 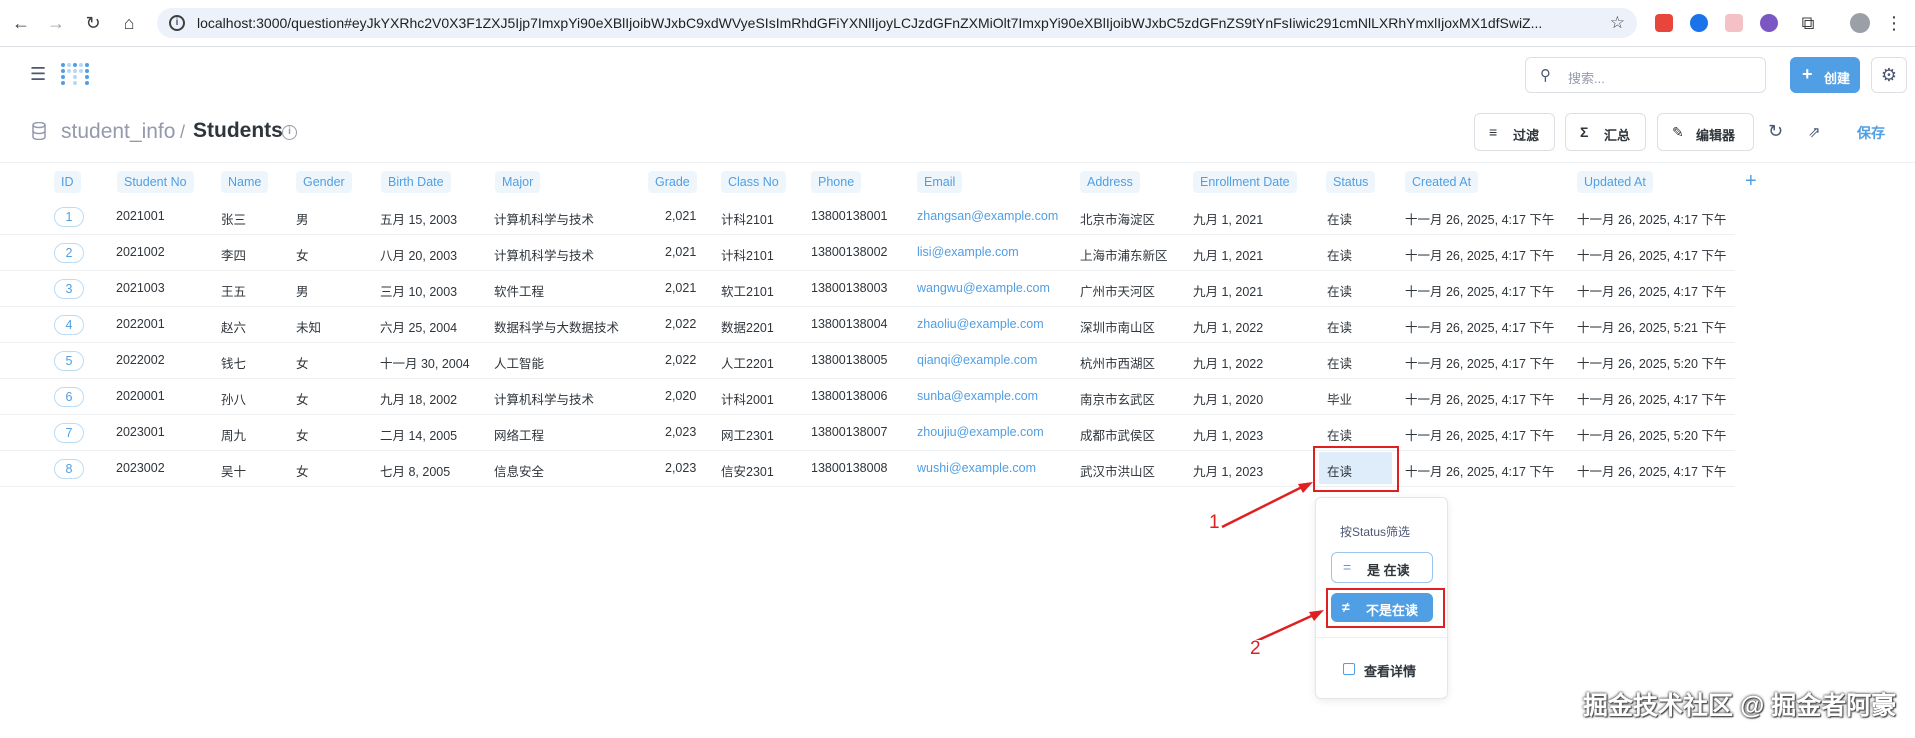 What do you see at coordinates (747, 290) in the screenshot?
I see `cell-class-no: 软工2101` at bounding box center [747, 290].